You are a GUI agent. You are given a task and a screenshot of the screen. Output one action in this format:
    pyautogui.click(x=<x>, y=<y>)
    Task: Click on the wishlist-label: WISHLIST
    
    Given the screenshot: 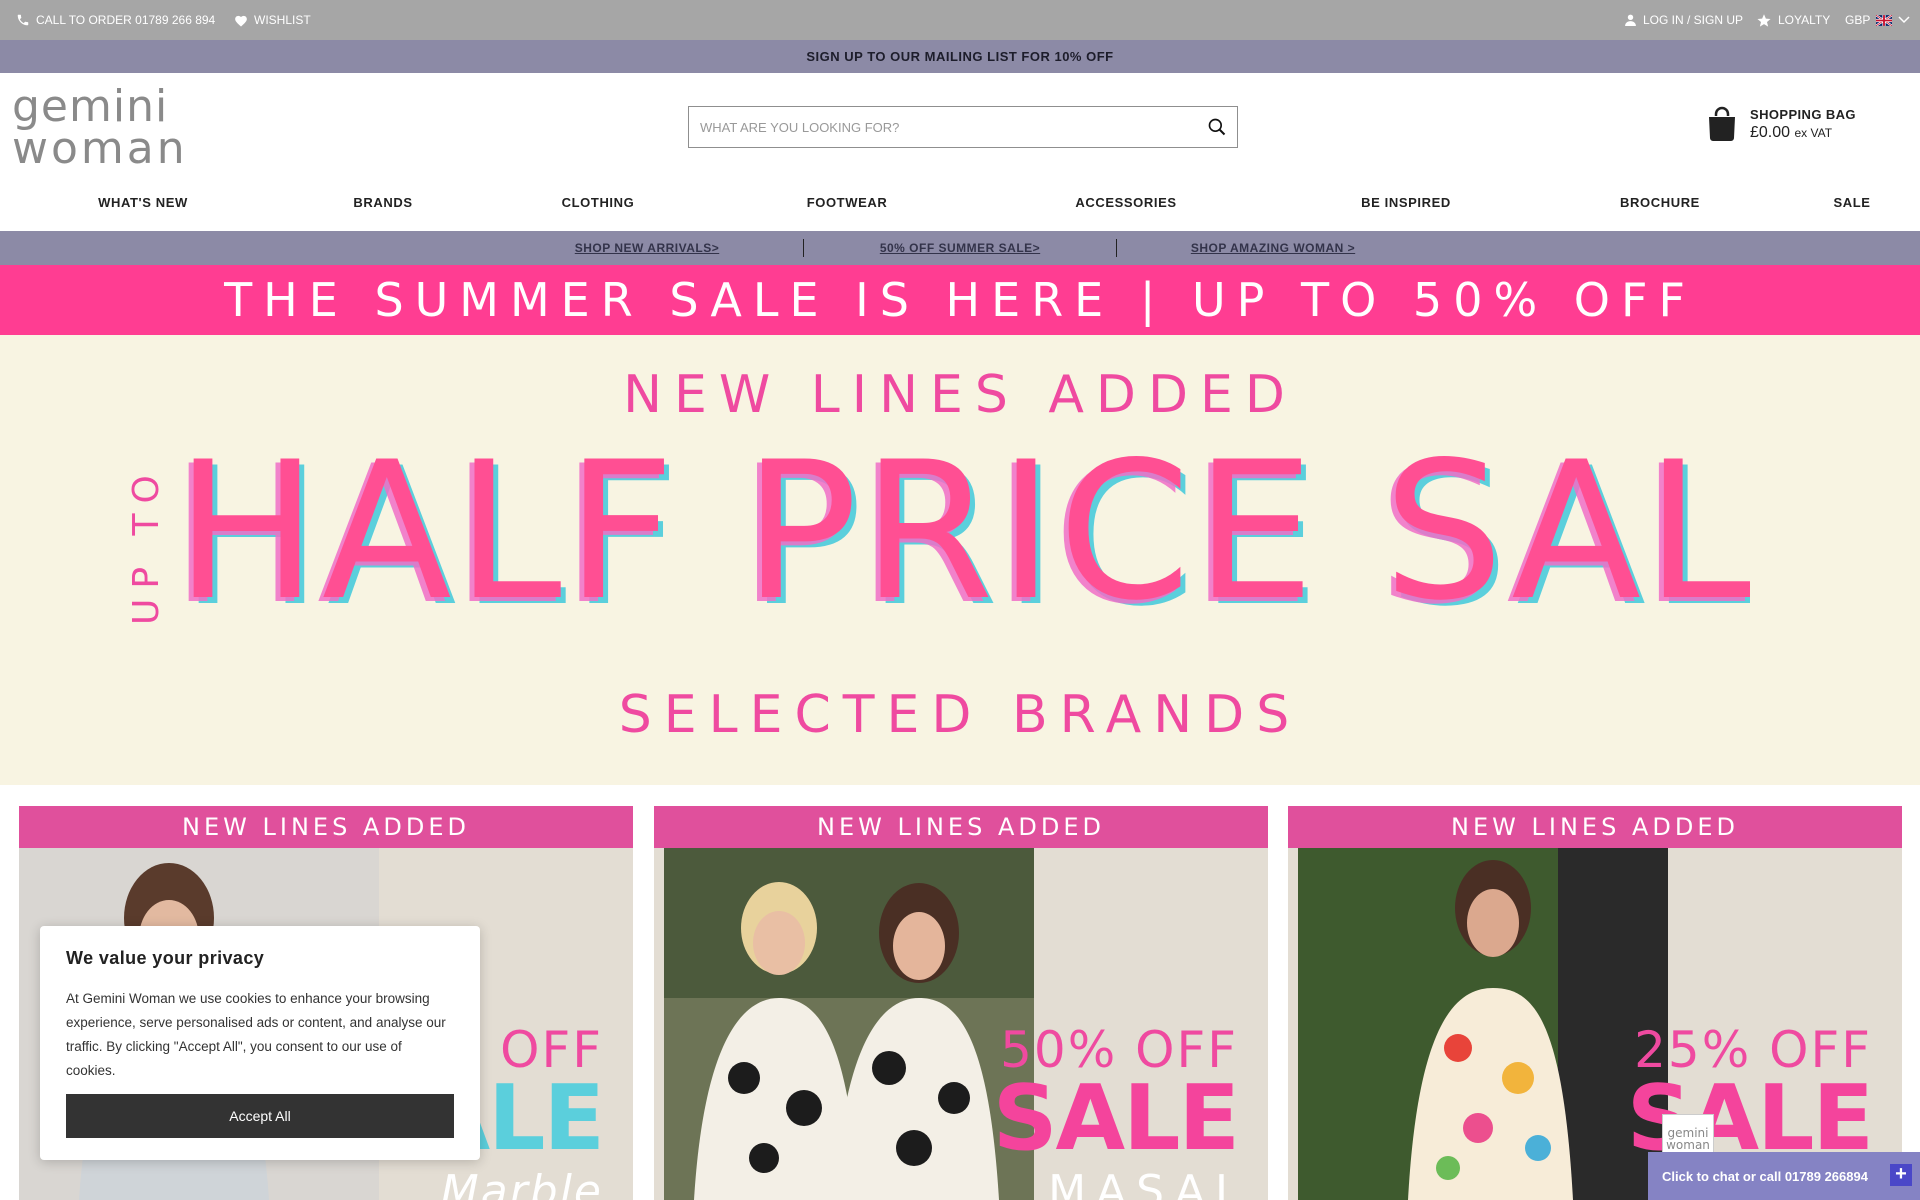 What is the action you would take?
    pyautogui.click(x=282, y=20)
    